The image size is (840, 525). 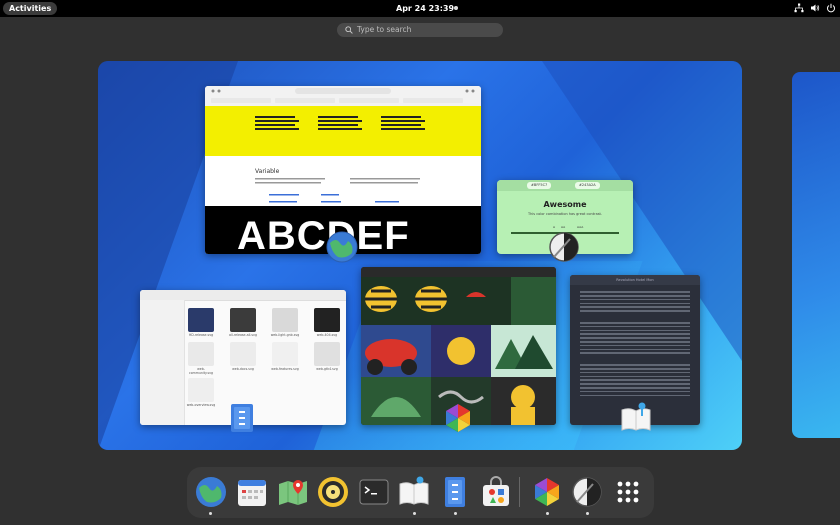 I want to click on font-sample-lines, so click(x=340, y=123).